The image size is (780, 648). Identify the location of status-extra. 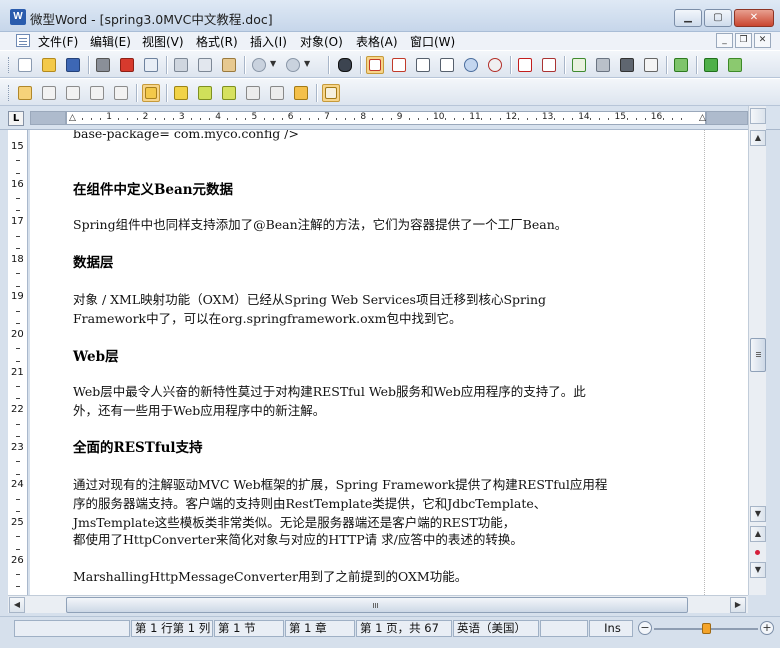
(564, 628).